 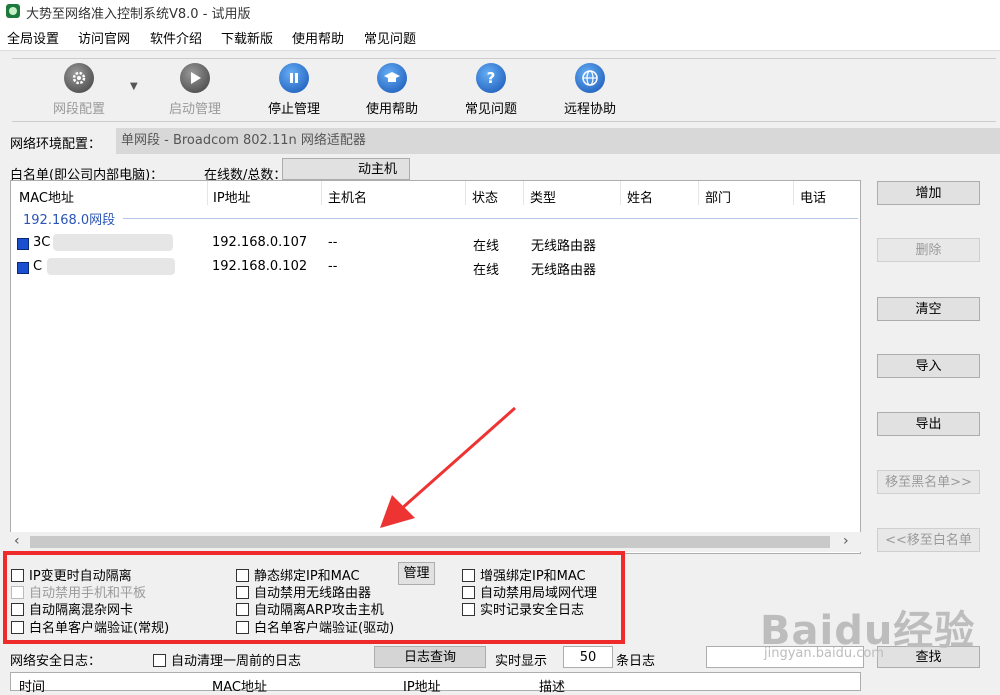 What do you see at coordinates (259, 266) in the screenshot?
I see `row2-ip: 192.168.0.102` at bounding box center [259, 266].